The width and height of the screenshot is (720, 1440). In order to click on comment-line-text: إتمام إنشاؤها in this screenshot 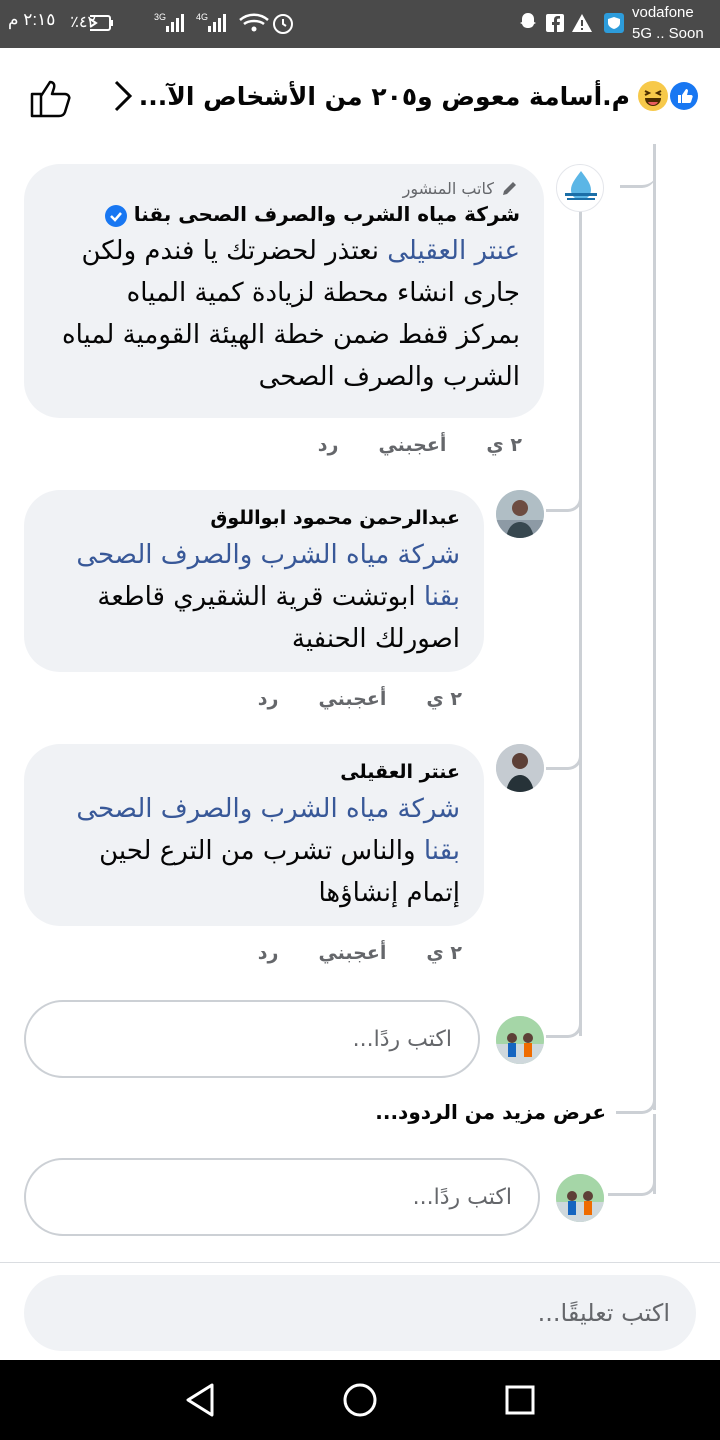, I will do `click(389, 893)`.